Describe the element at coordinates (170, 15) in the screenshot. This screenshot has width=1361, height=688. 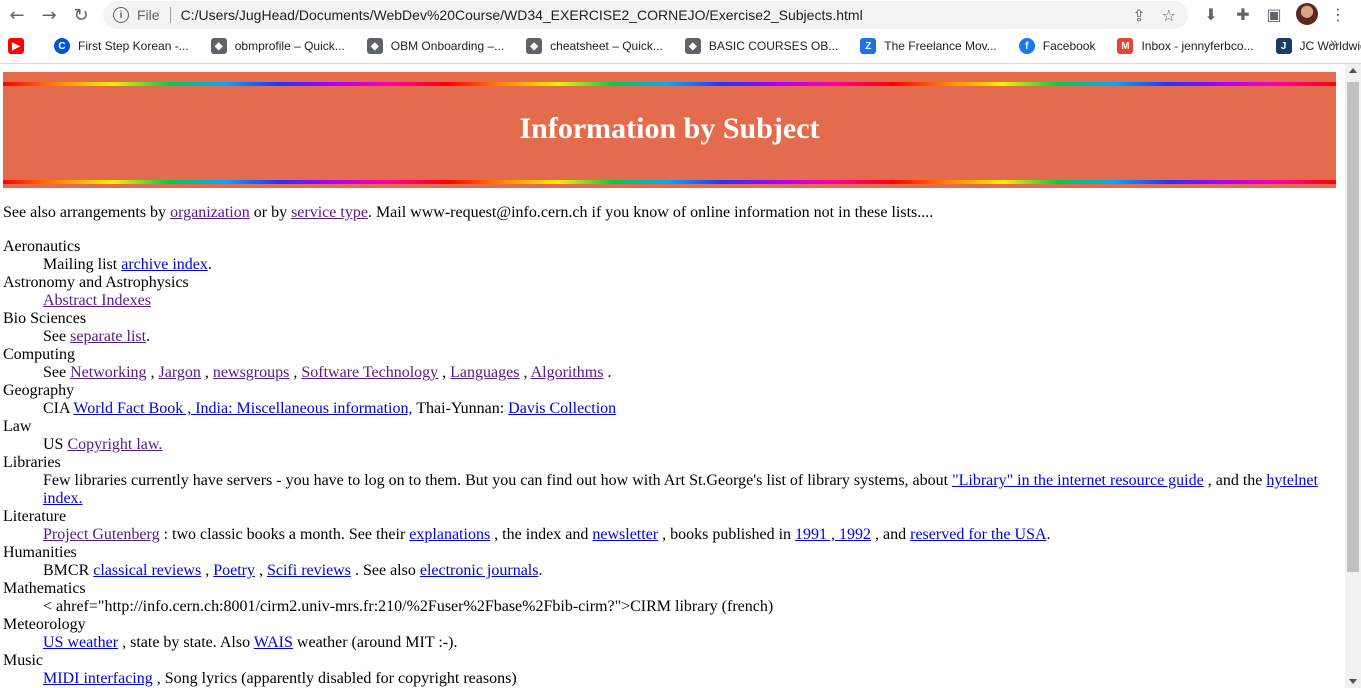
I see `omnibox-divider` at that location.